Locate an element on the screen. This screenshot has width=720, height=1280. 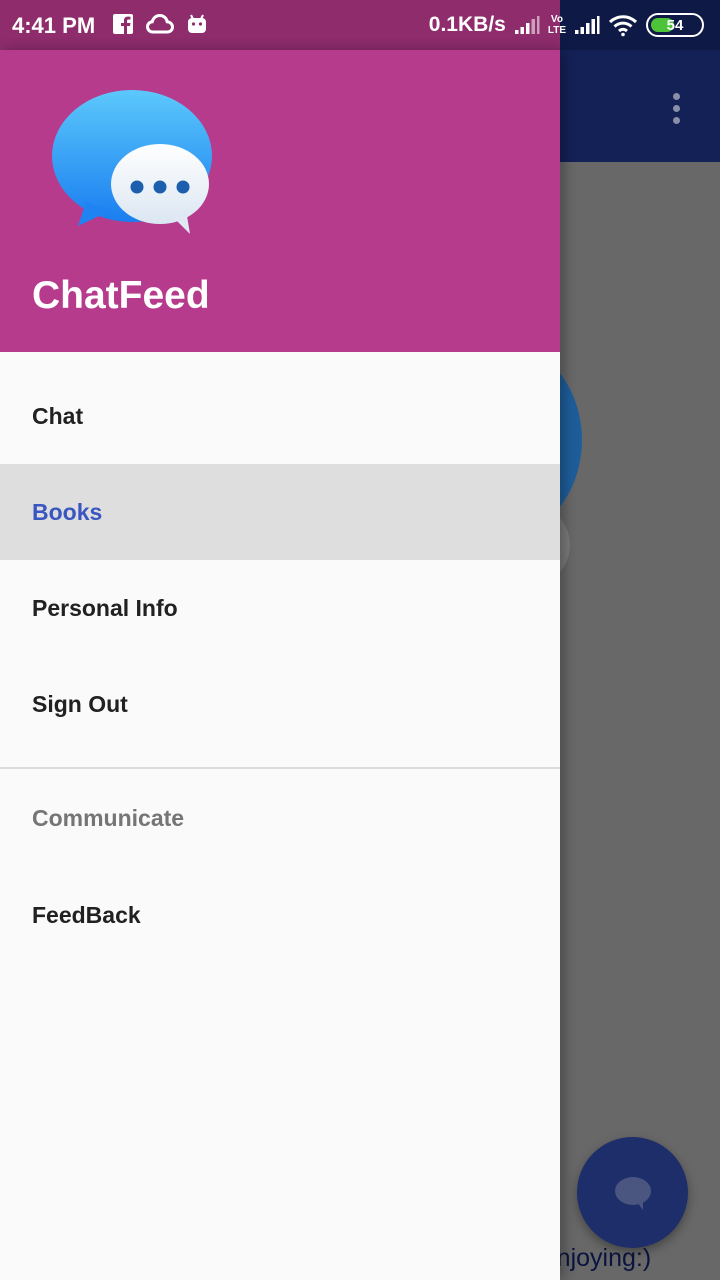
volte-indicator: Vo LTE is located at coordinates (557, 25).